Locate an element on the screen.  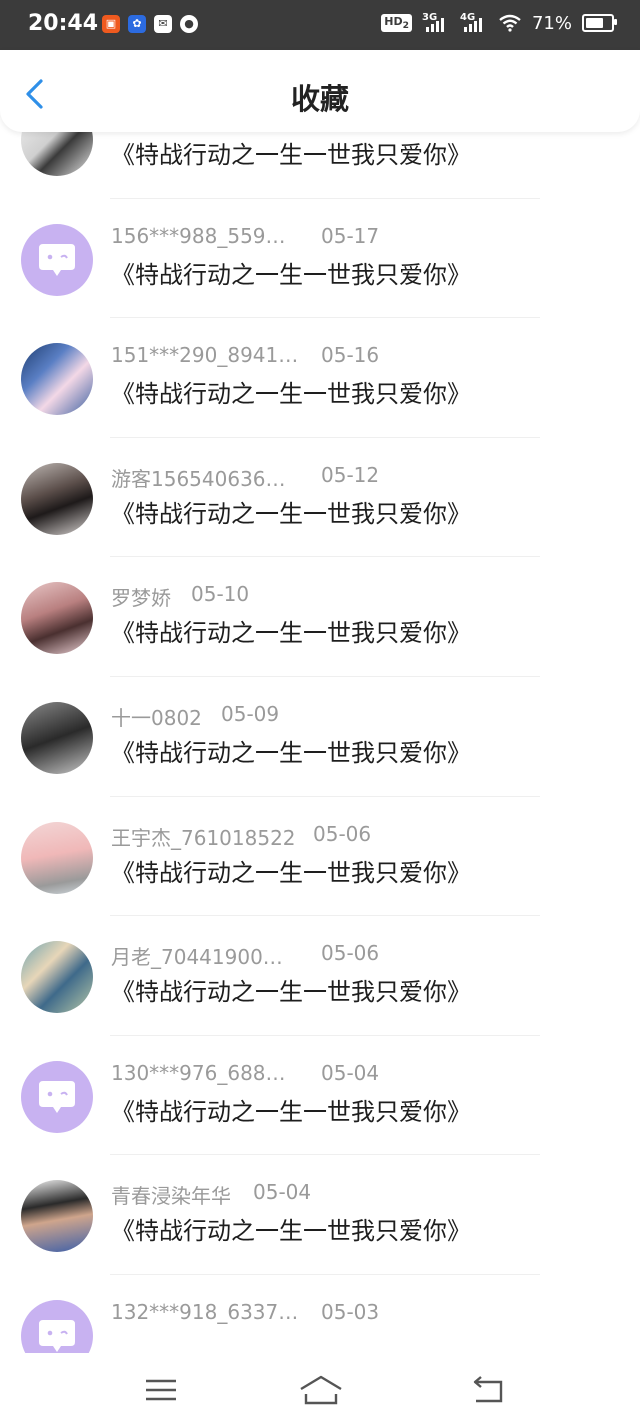
baidu-paw-icon: ✿ is located at coordinates (137, 24).